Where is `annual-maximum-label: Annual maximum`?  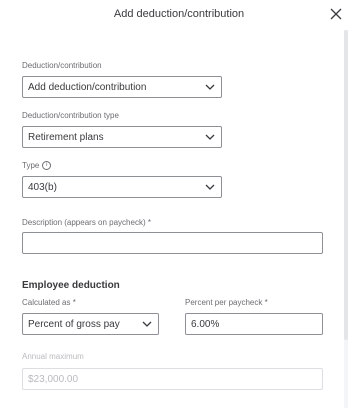 annual-maximum-label: Annual maximum is located at coordinates (53, 356).